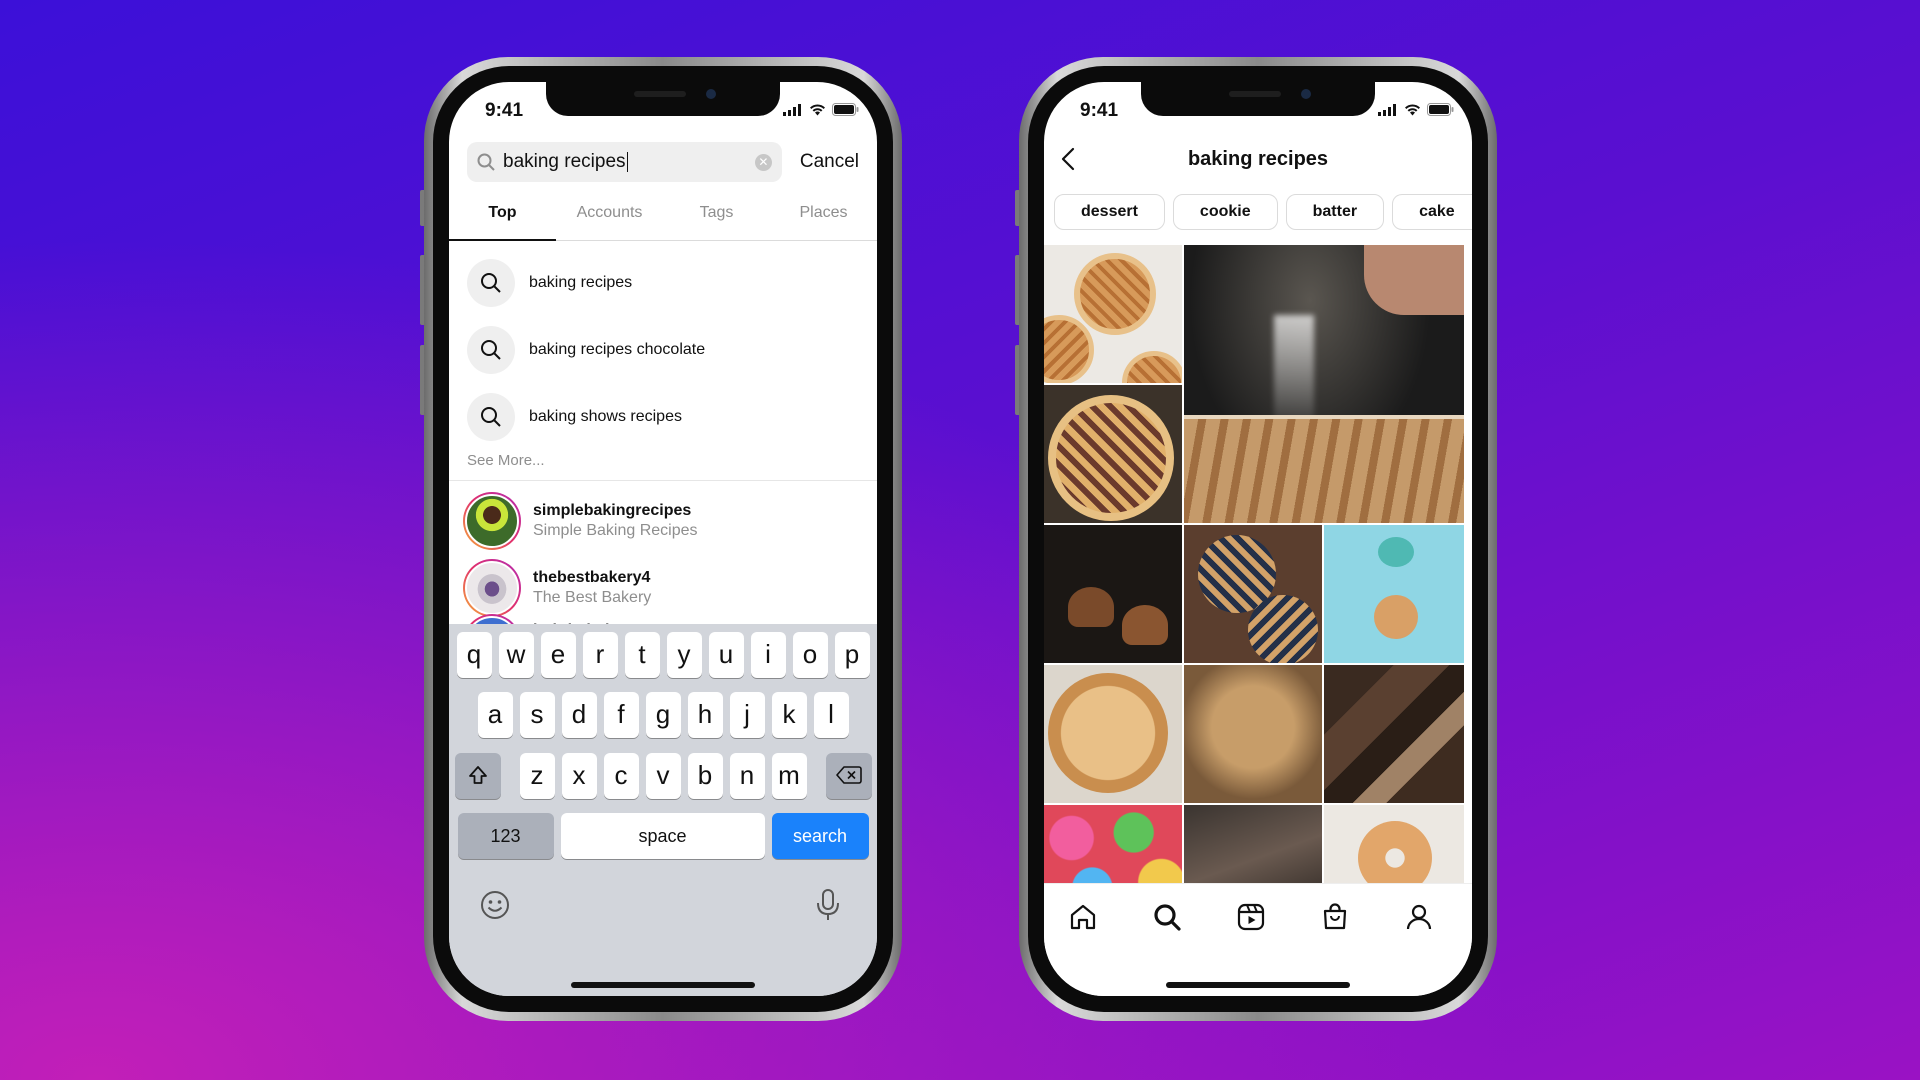  I want to click on home-icon, so click(1083, 917).